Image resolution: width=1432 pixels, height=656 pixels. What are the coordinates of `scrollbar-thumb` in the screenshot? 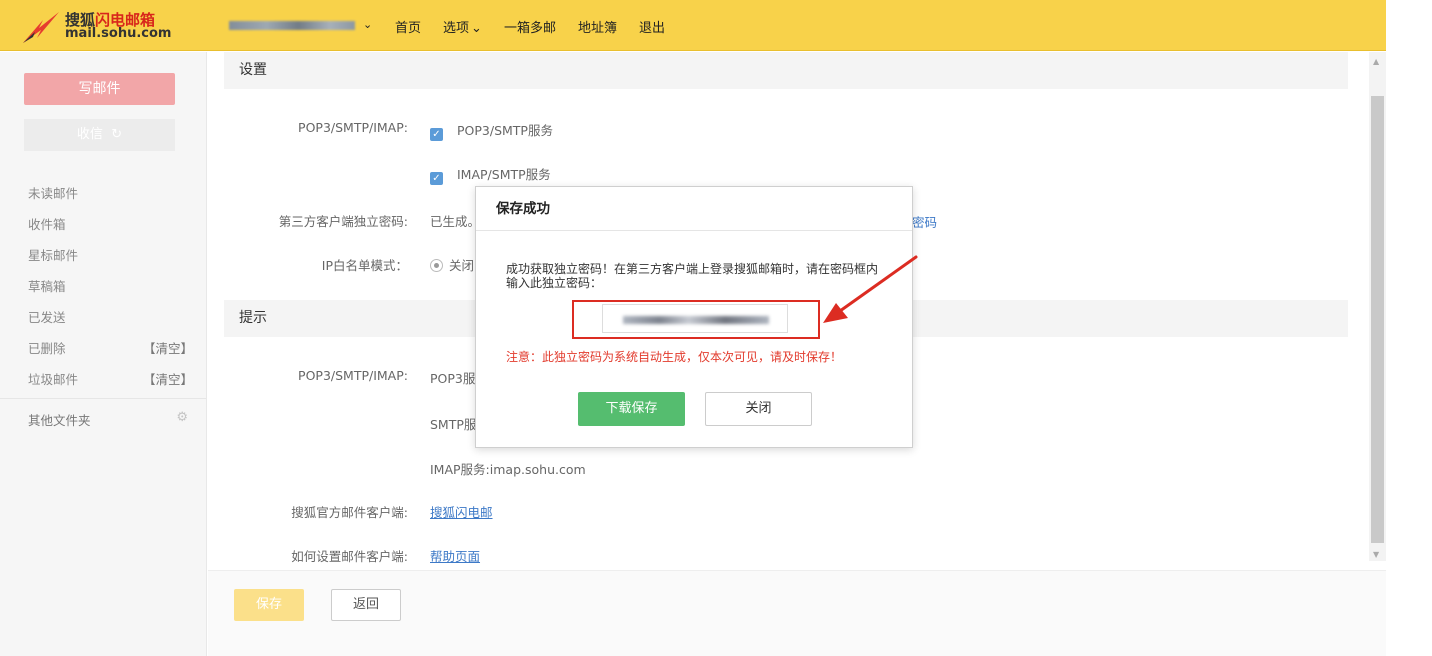 It's located at (1377, 319).